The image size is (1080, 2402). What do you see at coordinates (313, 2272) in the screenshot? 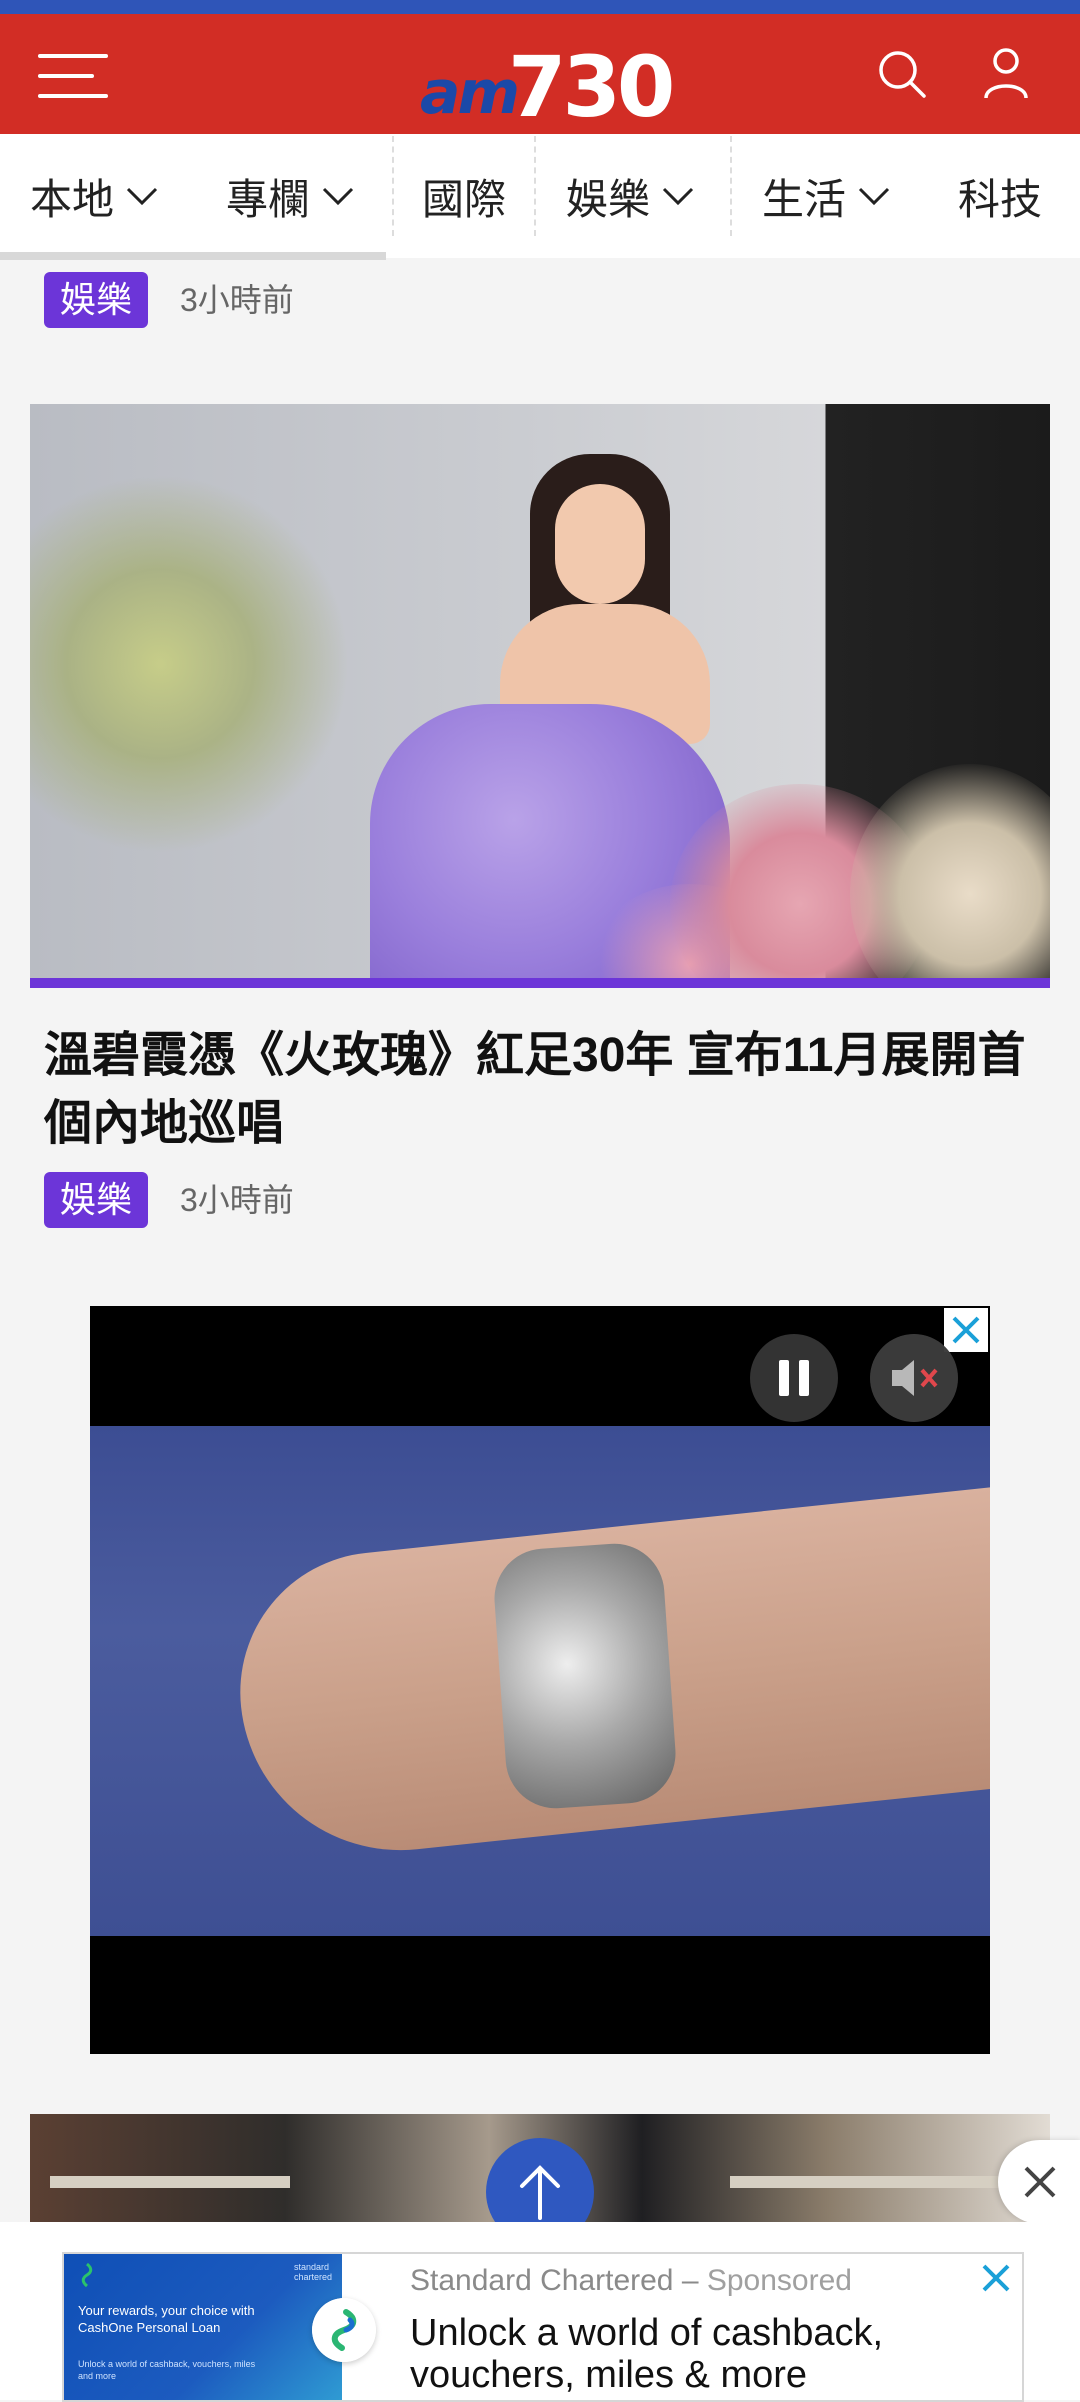
I see `ad-thumb-brand: standard chartered` at bounding box center [313, 2272].